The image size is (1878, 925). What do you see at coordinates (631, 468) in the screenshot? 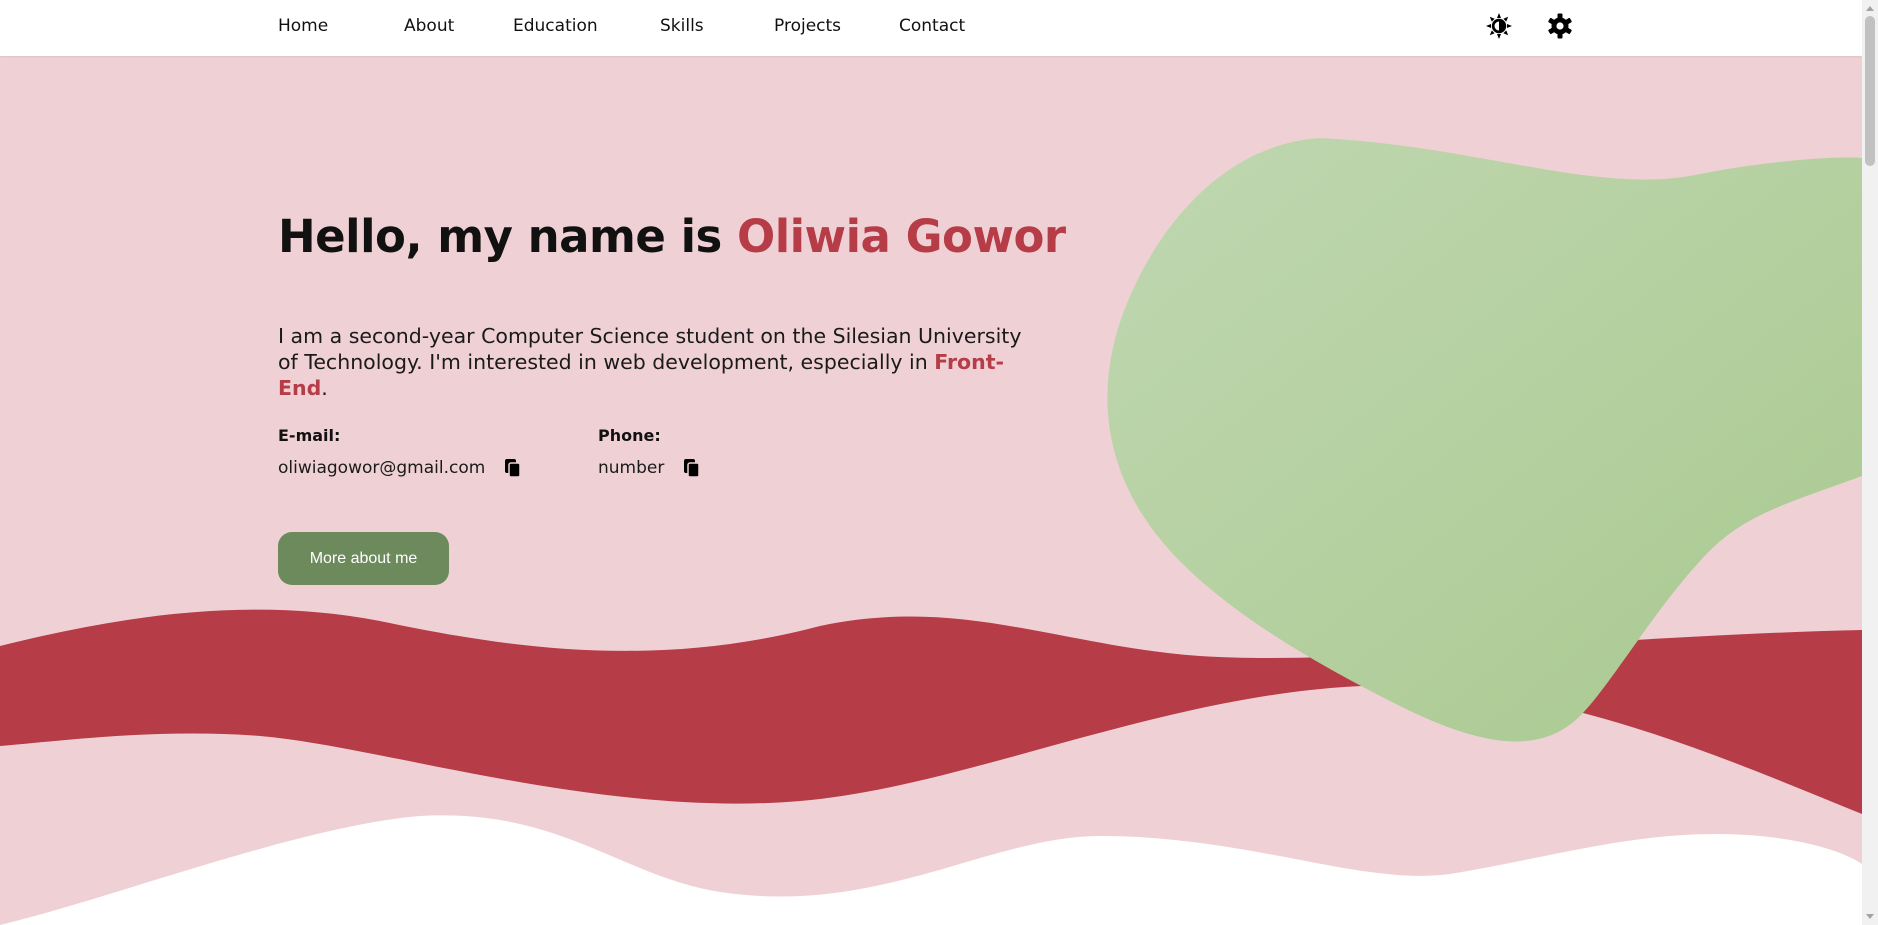
I see `phone-value: number` at bounding box center [631, 468].